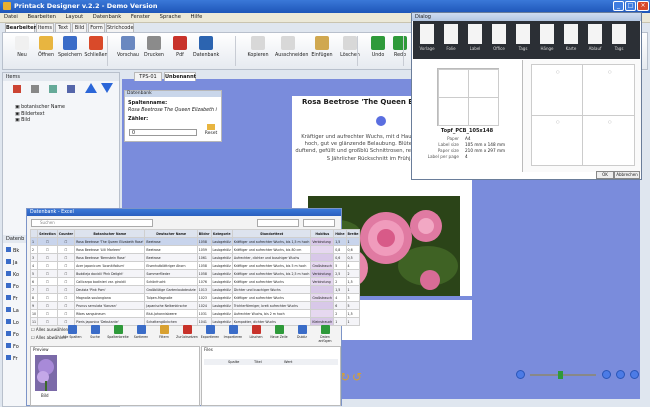 This screenshot has width=650, height=407. What do you see at coordinates (154, 47) in the screenshot?
I see `drucken-button: Drucken` at bounding box center [154, 47].